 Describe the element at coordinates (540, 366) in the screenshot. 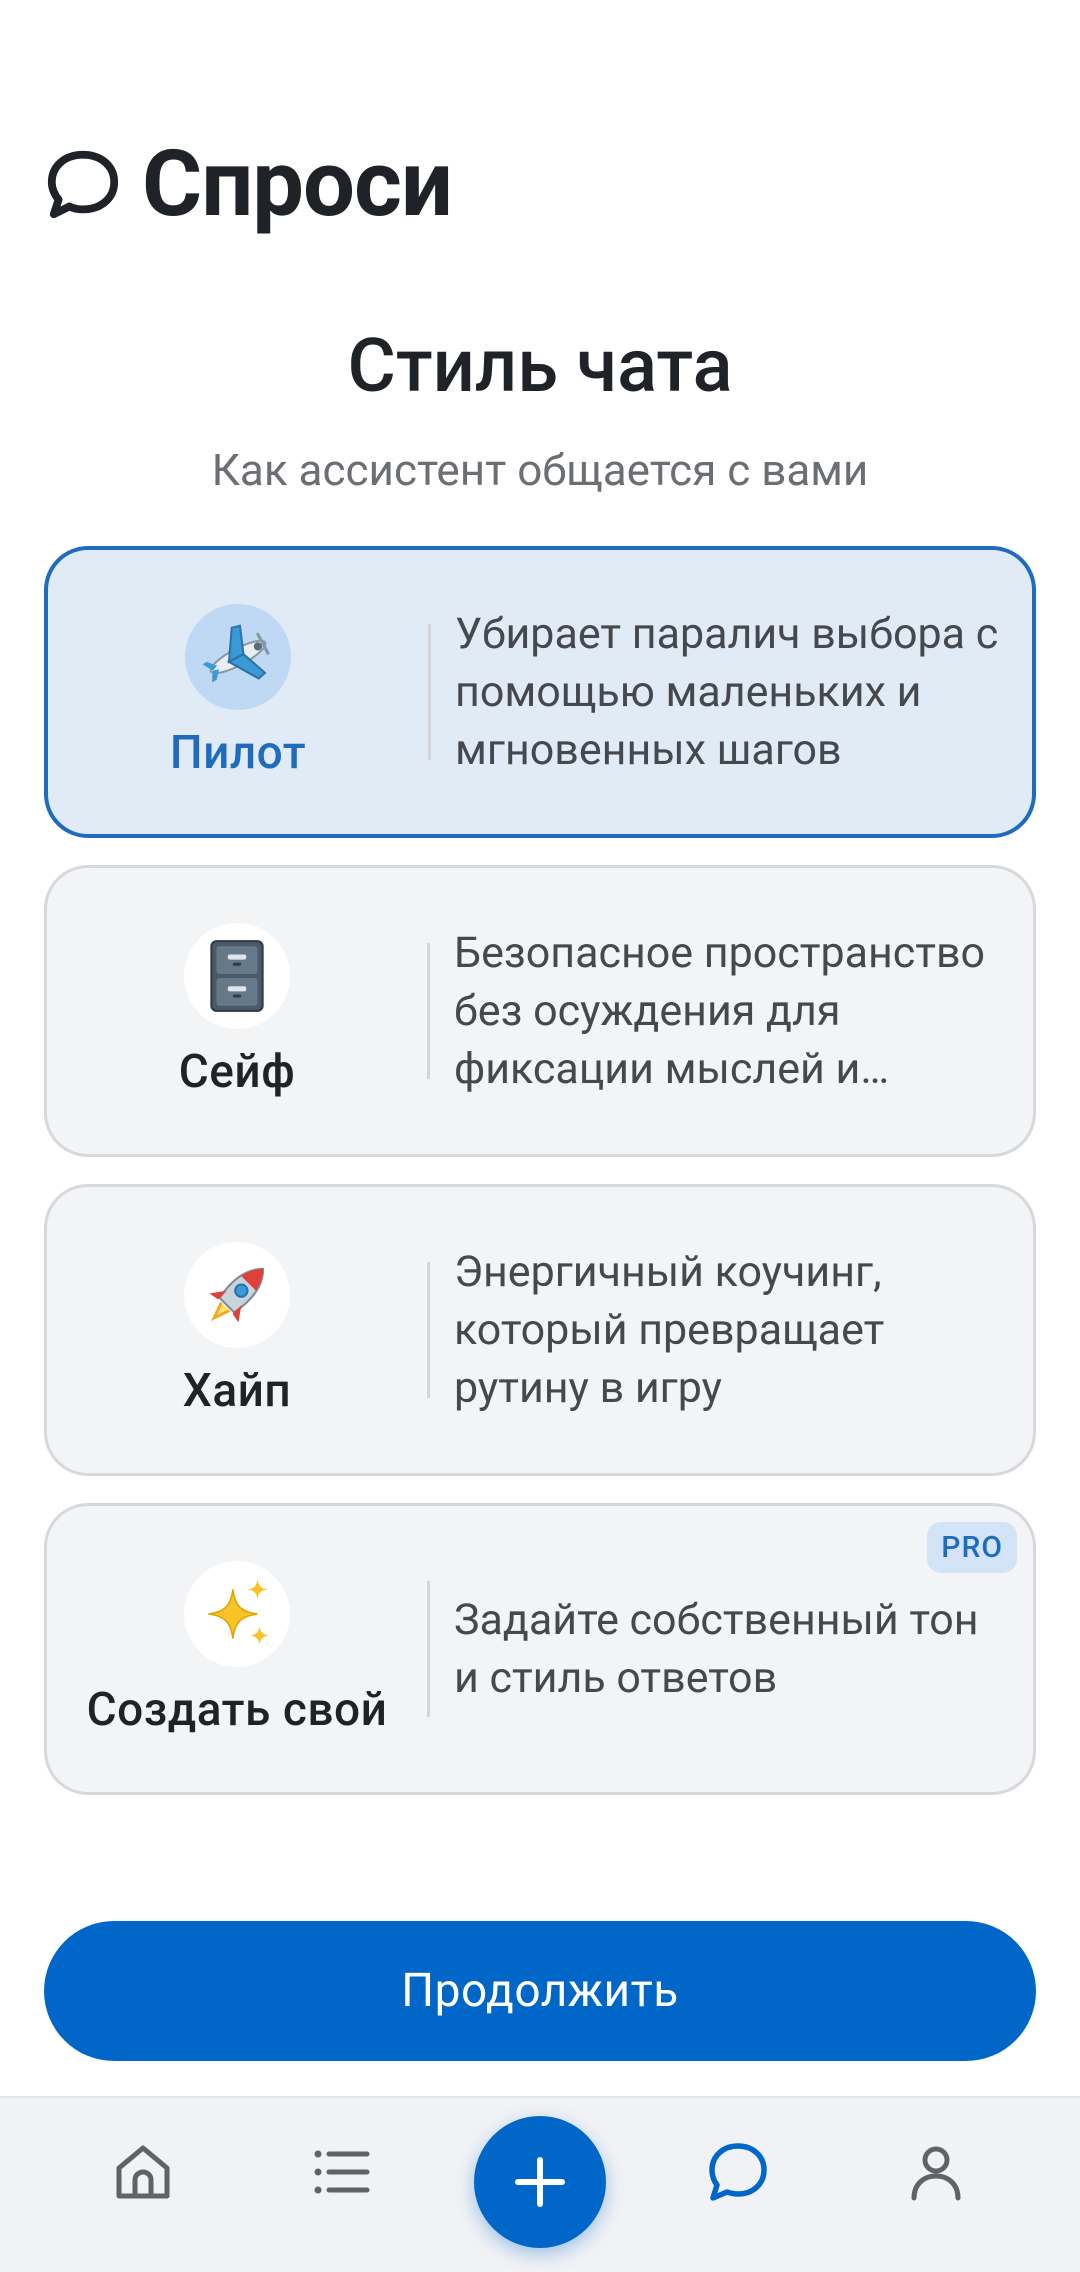

I see `page-title: Стиль чата` at that location.